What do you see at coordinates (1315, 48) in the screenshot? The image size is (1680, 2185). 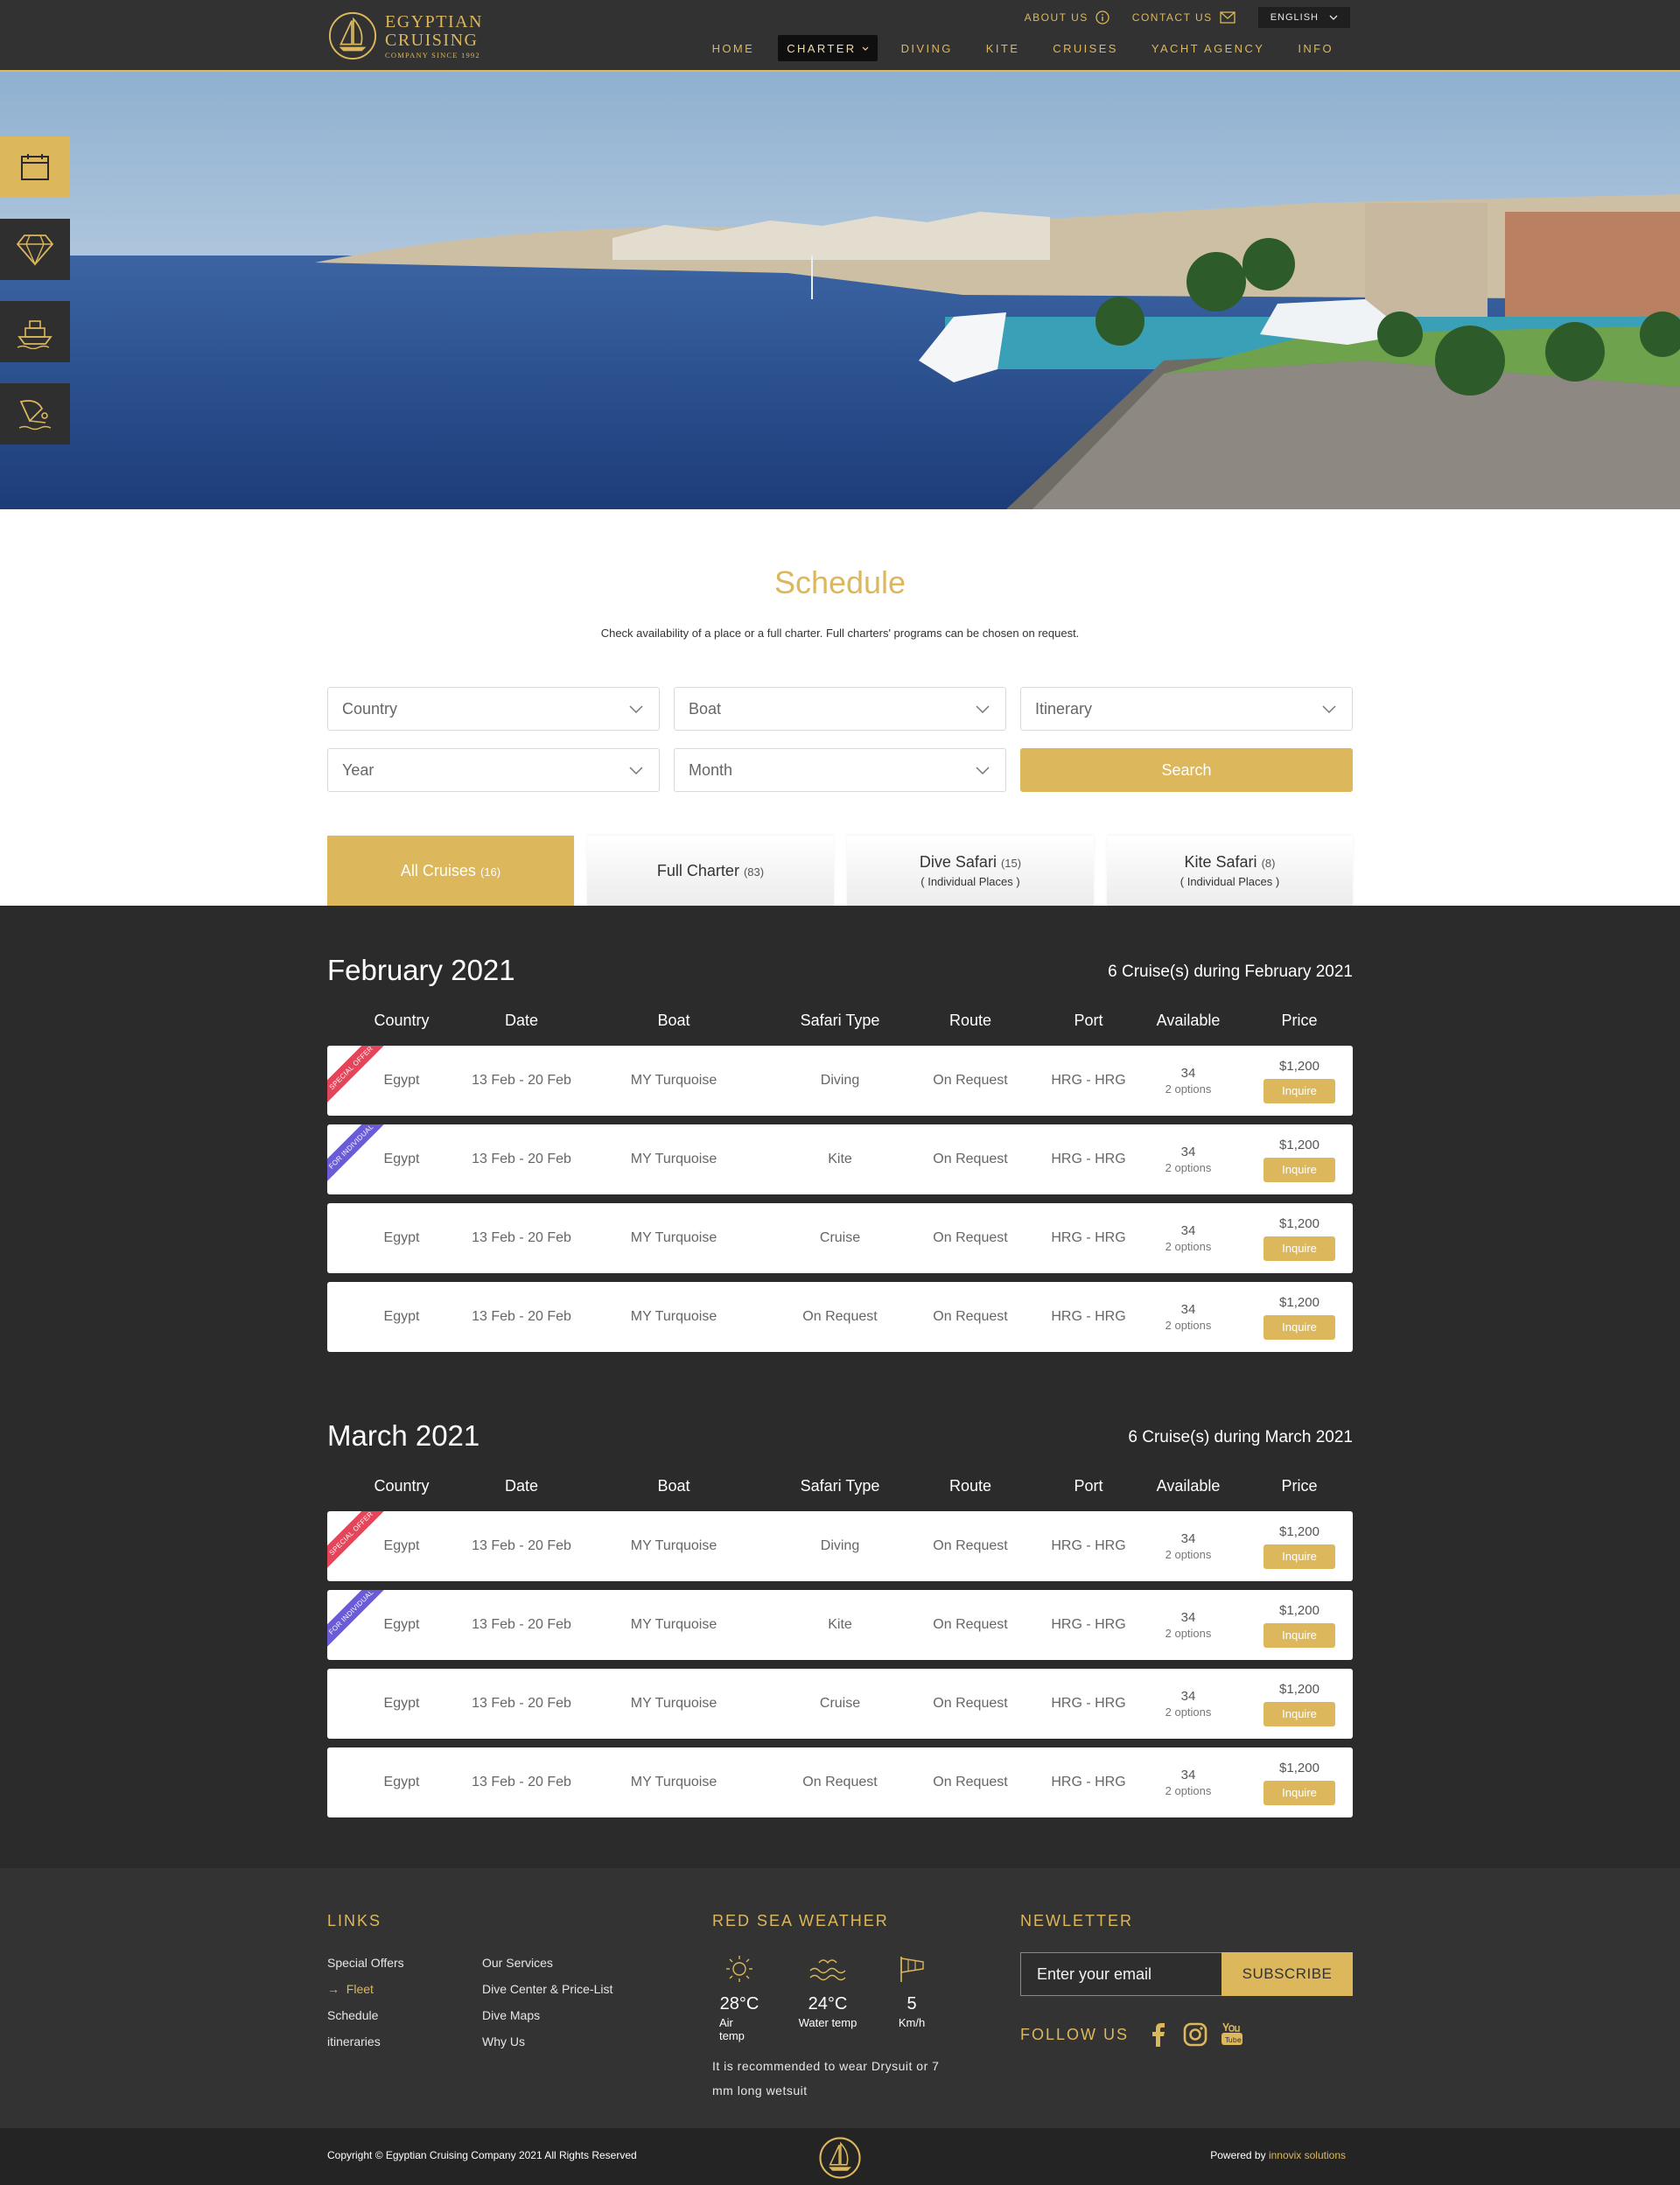 I see `nav-item-info: INFO` at bounding box center [1315, 48].